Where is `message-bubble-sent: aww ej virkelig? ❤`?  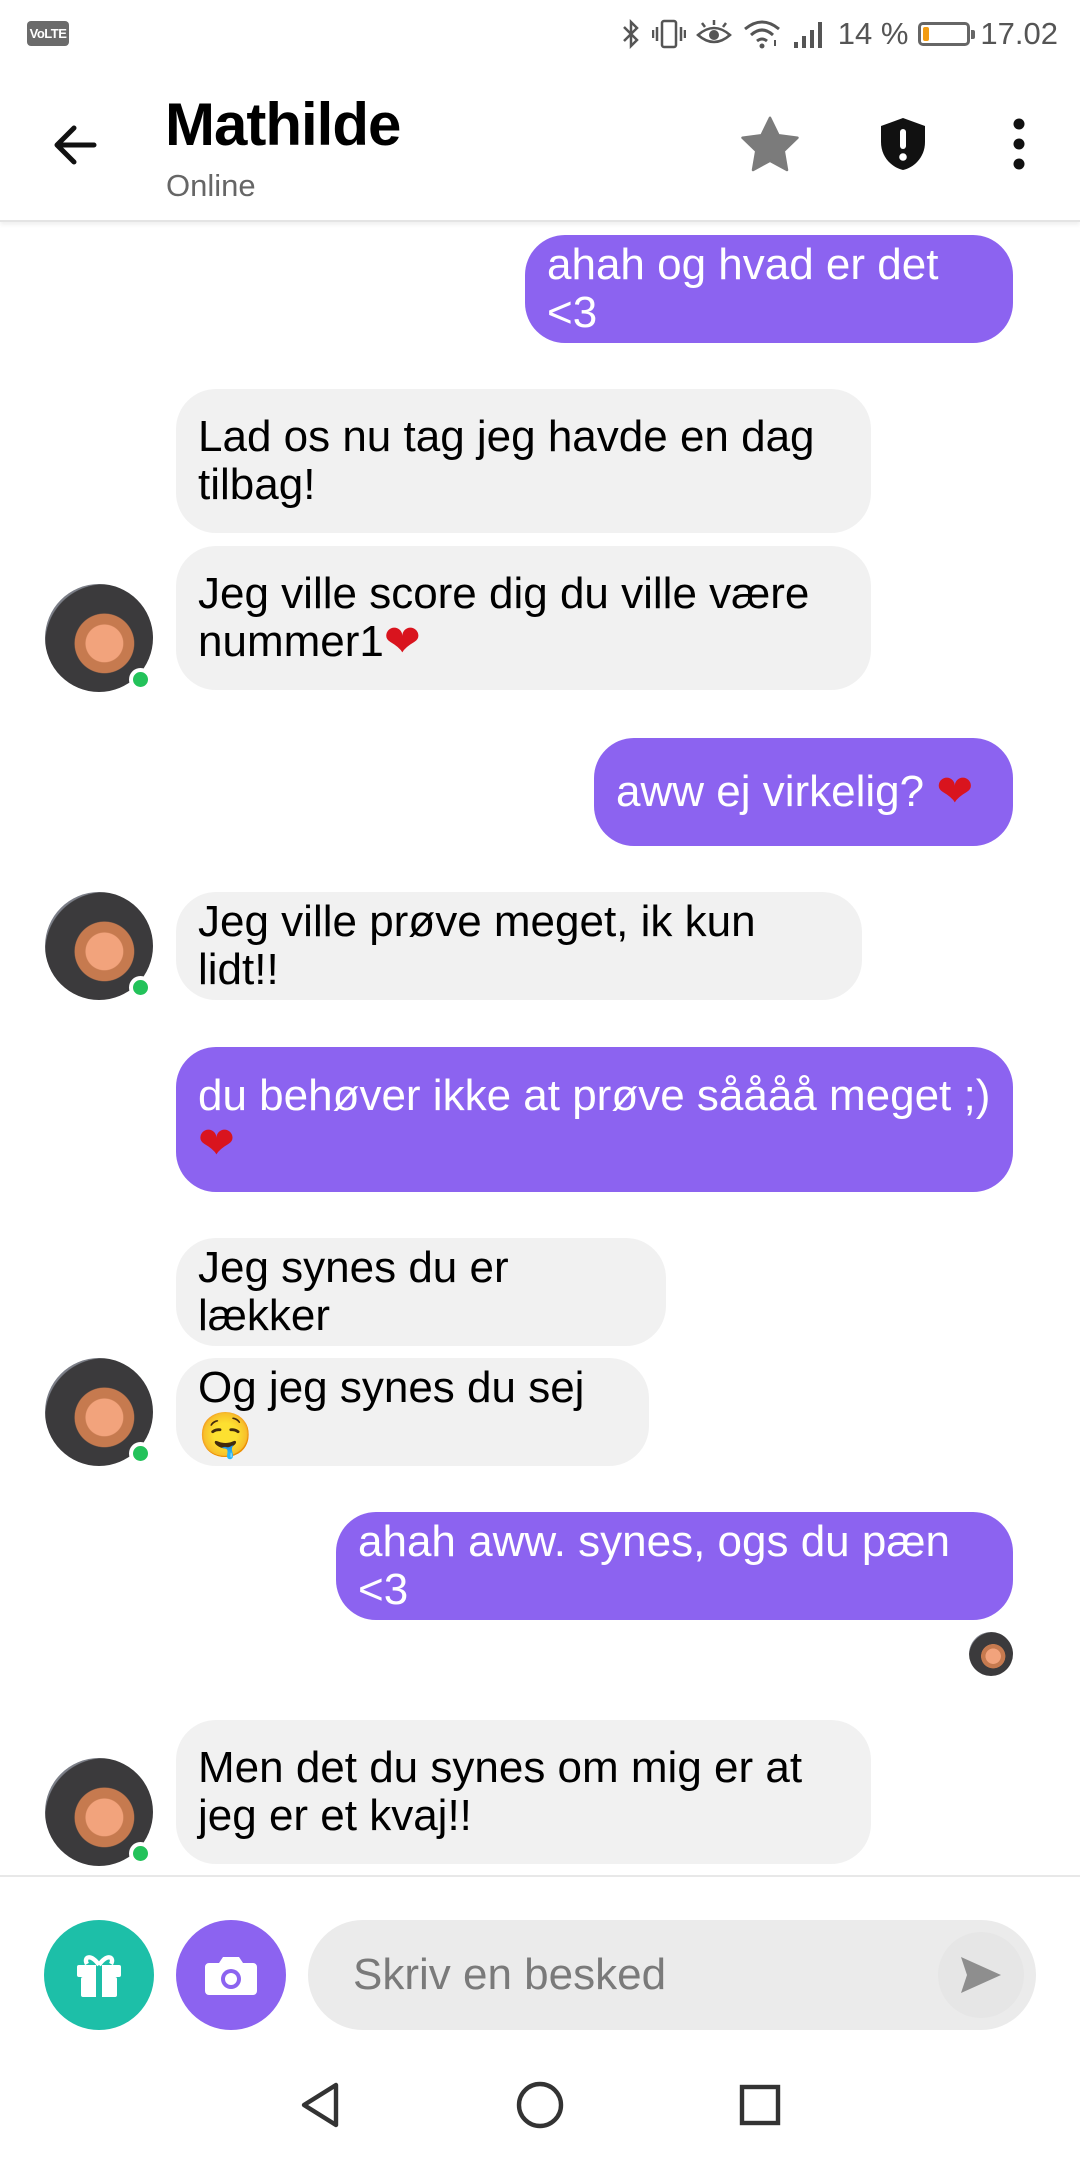
message-bubble-sent: aww ej virkelig? ❤ is located at coordinates (803, 792).